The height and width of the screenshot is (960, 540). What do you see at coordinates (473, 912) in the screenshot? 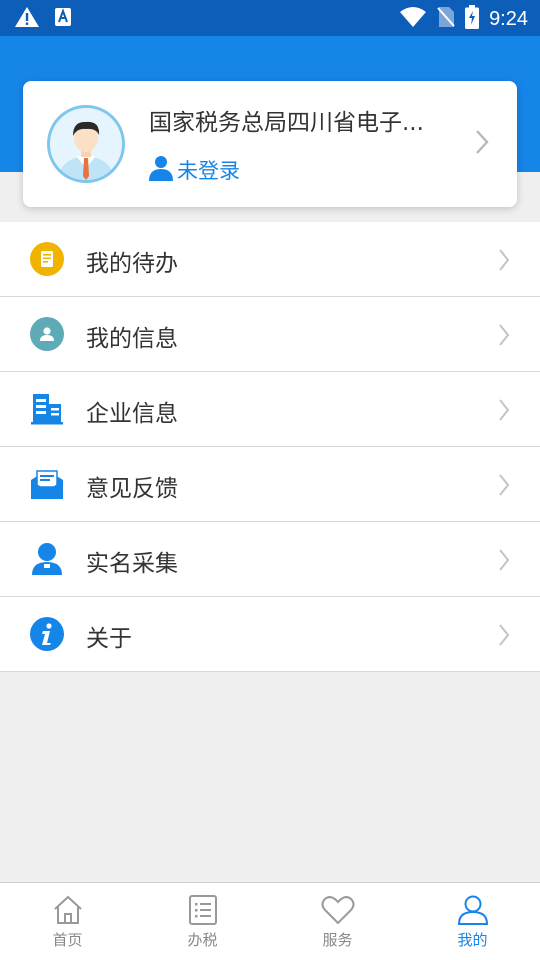
I see `profile-icon` at bounding box center [473, 912].